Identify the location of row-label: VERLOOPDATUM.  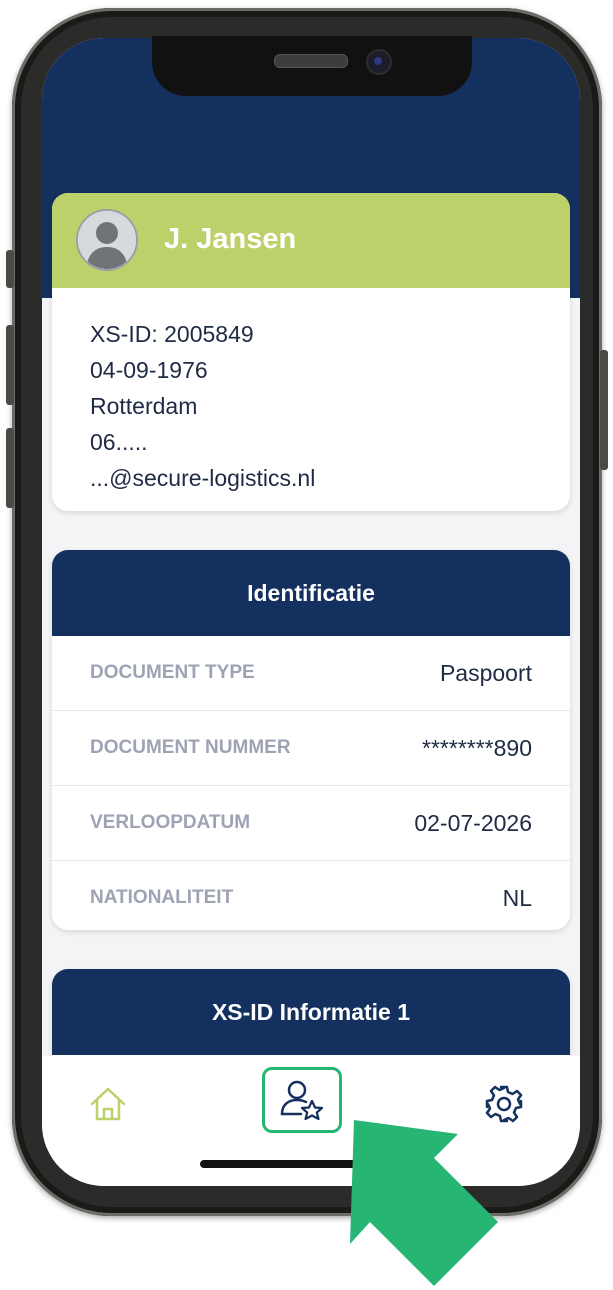
(170, 822).